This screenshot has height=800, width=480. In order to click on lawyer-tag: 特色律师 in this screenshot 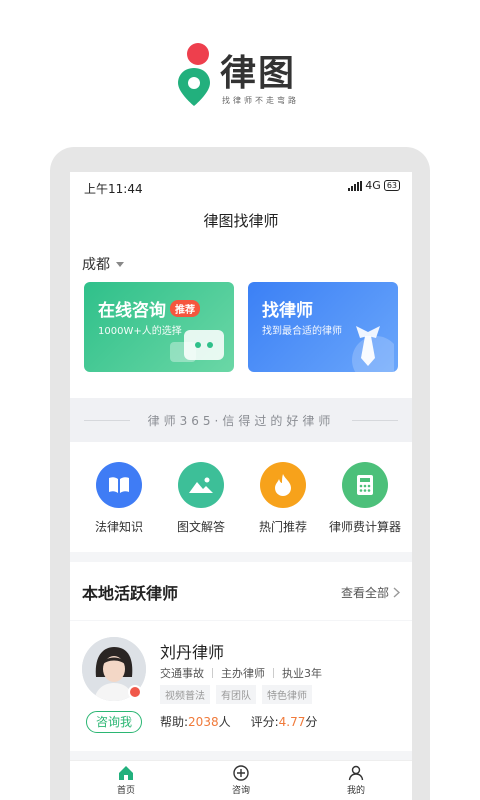, I will do `click(287, 694)`.